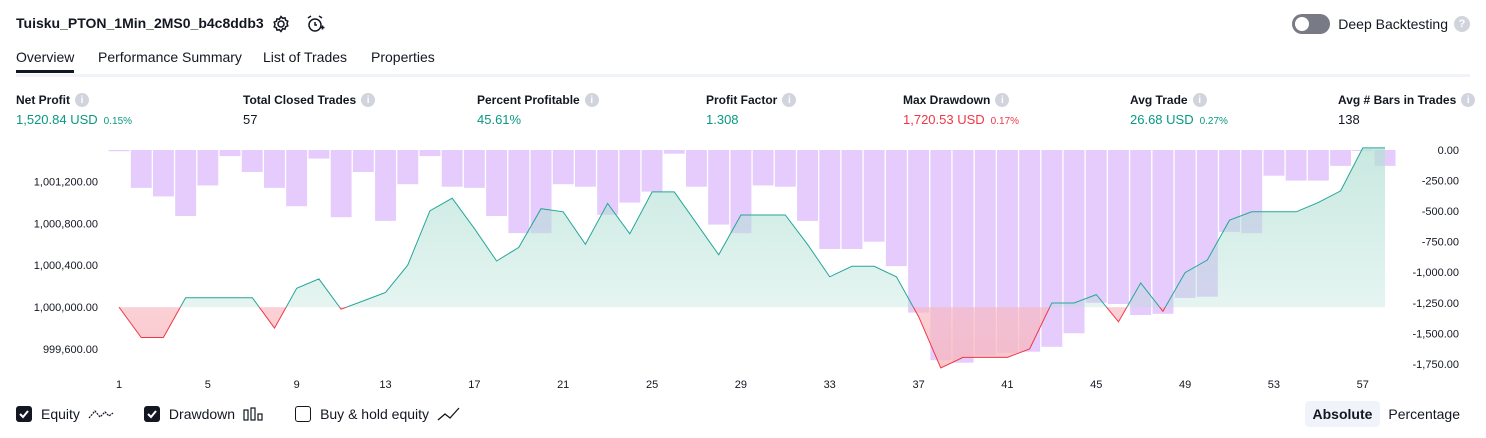  Describe the element at coordinates (1440, 243) in the screenshot. I see `right-axis-tick-label: -750.00` at that location.